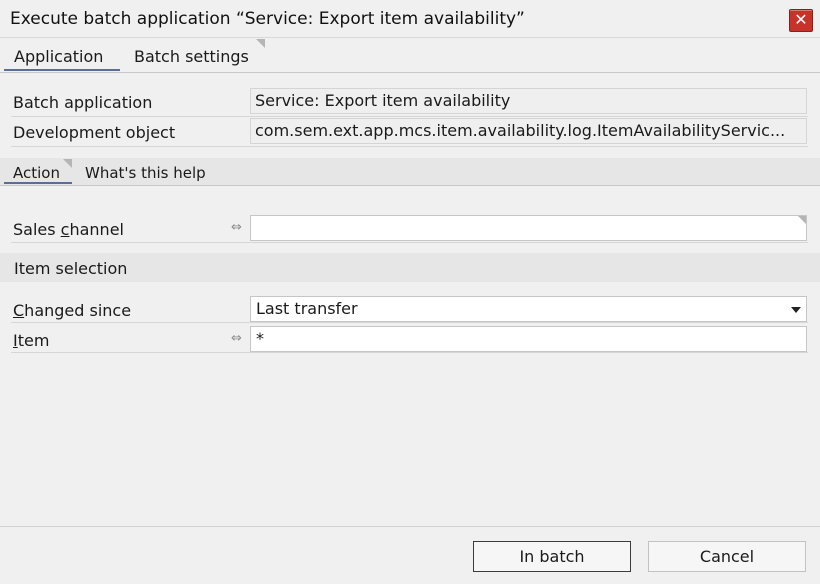  Describe the element at coordinates (802, 220) in the screenshot. I see `field-corner-icon` at that location.